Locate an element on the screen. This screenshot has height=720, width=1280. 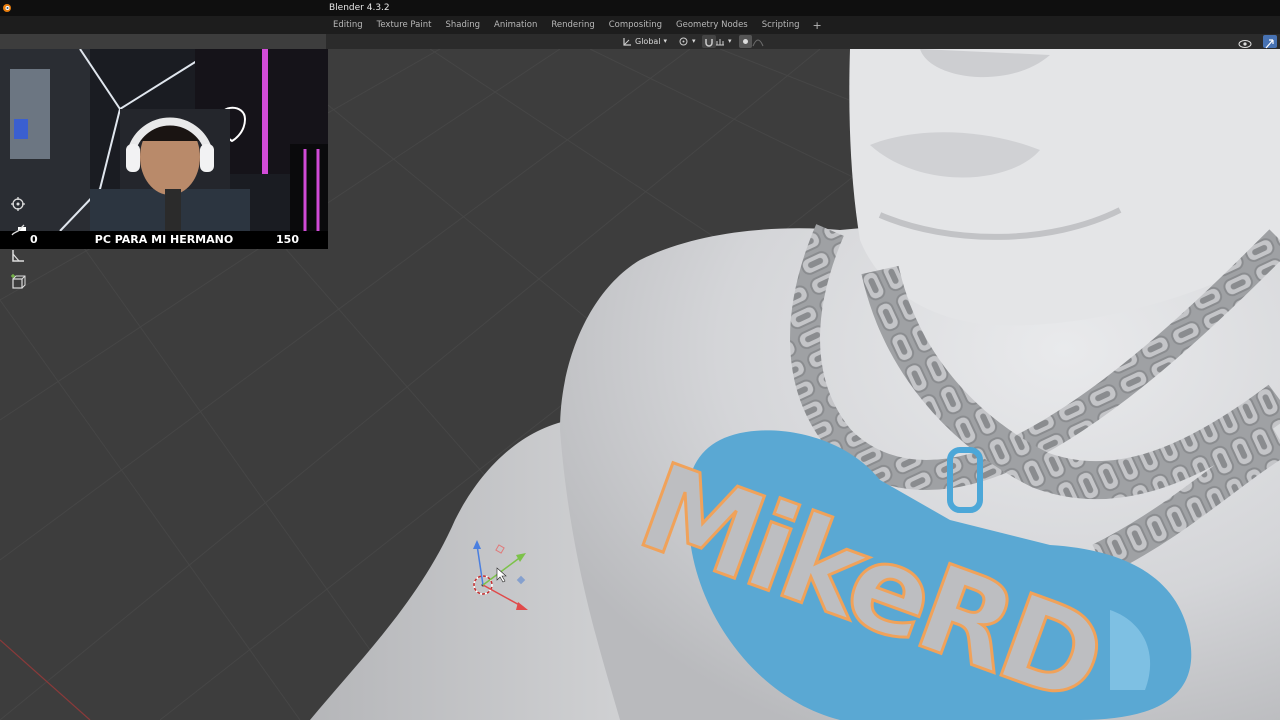
webcam-overlay: PC PARA MI HERMANO 0 150 is located at coordinates (164, 149).